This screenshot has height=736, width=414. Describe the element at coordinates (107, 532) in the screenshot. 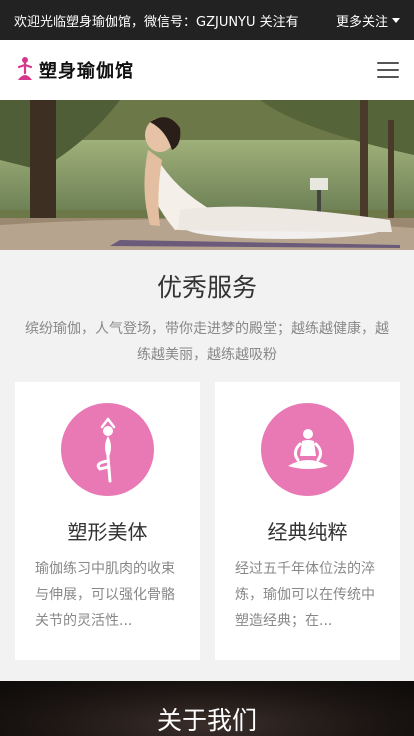

I see `service-card-title: 塑形美体` at that location.